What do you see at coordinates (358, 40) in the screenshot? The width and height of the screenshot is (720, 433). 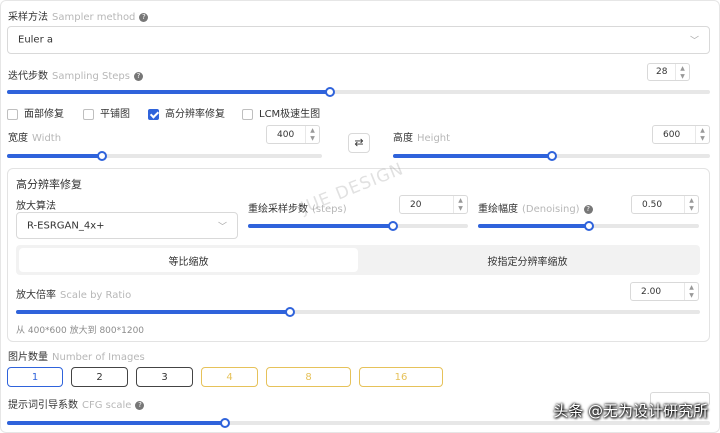 I see `sampler-select: Euler a ﹀` at bounding box center [358, 40].